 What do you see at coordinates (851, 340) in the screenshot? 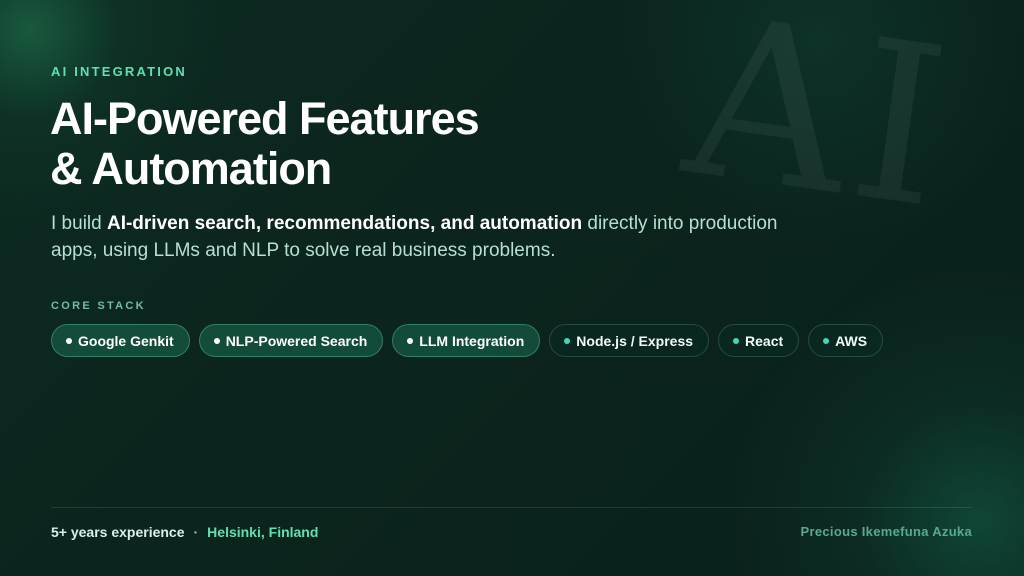
I see `stack-chip-label: AWS` at bounding box center [851, 340].